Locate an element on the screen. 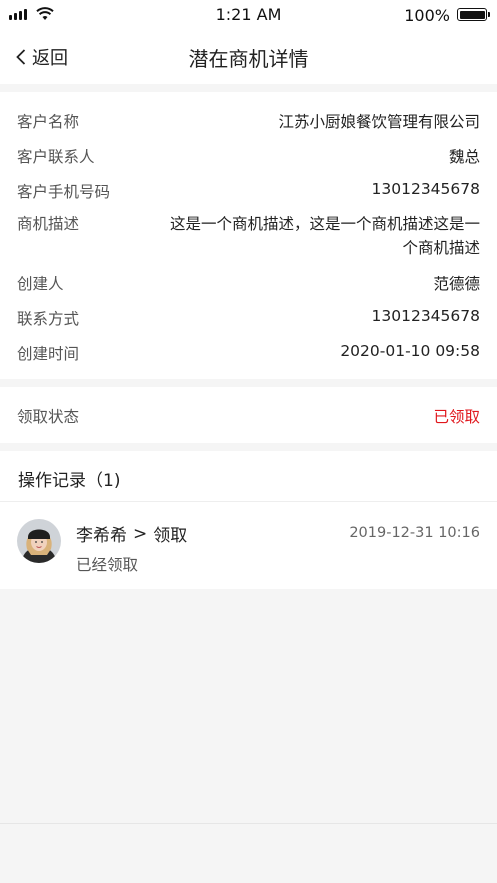 Image resolution: width=497 pixels, height=883 pixels. record-description: 已经领取 is located at coordinates (107, 565).